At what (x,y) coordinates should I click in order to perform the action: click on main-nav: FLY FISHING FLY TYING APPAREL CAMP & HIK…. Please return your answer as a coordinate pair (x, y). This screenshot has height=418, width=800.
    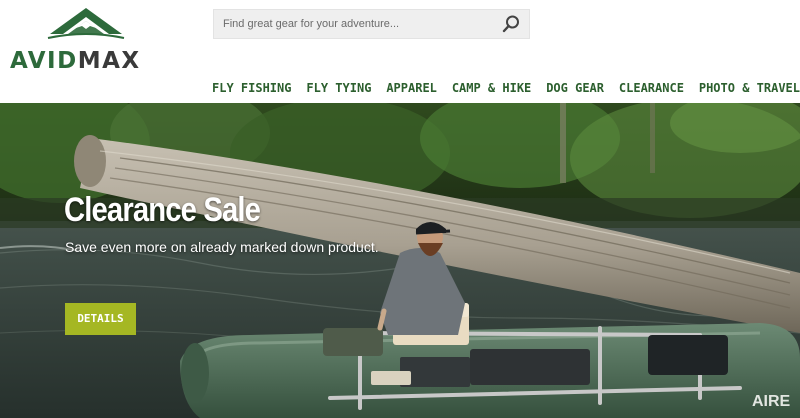
    Looking at the image, I should click on (498, 88).